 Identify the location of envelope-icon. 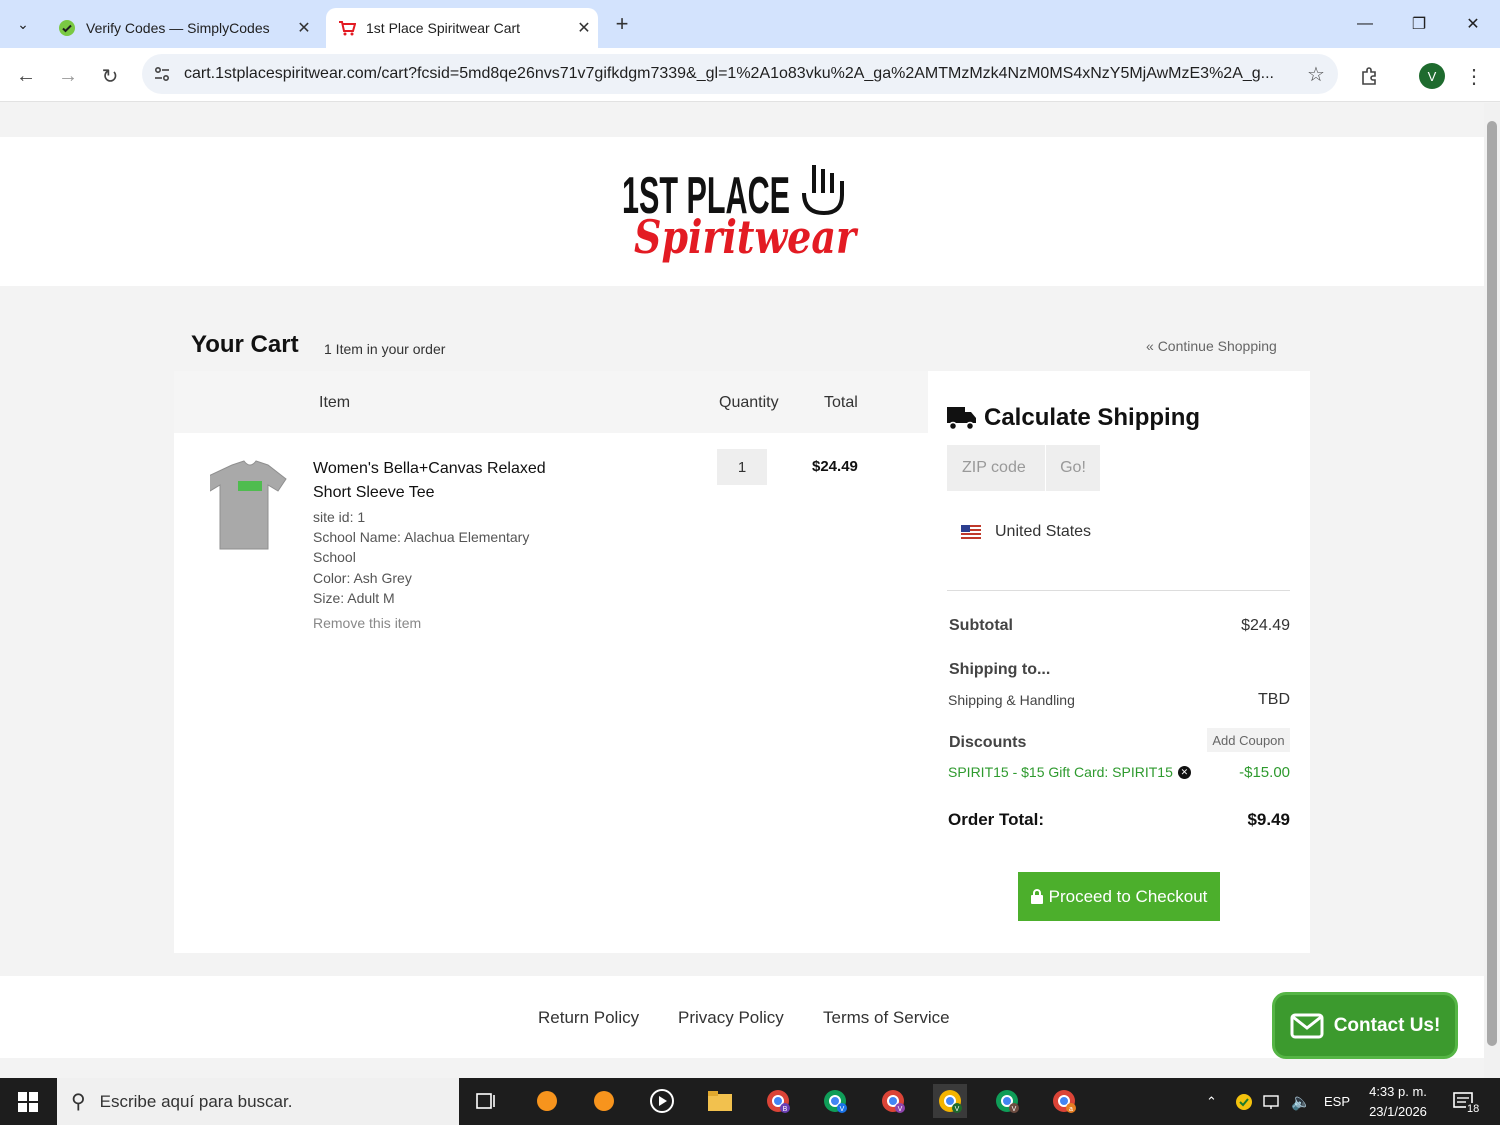
(1307, 1025).